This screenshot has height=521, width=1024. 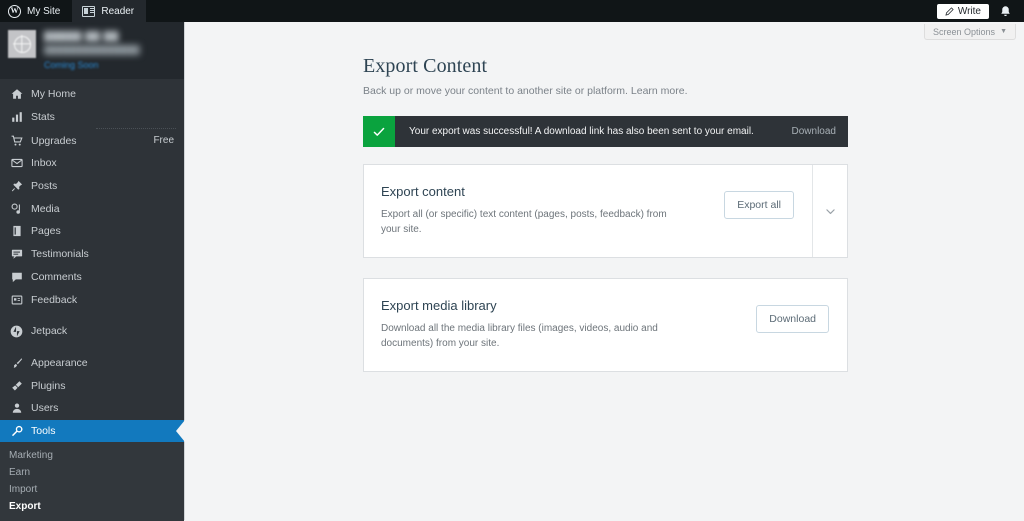 I want to click on sidebar-item-label: Pages, so click(x=46, y=231).